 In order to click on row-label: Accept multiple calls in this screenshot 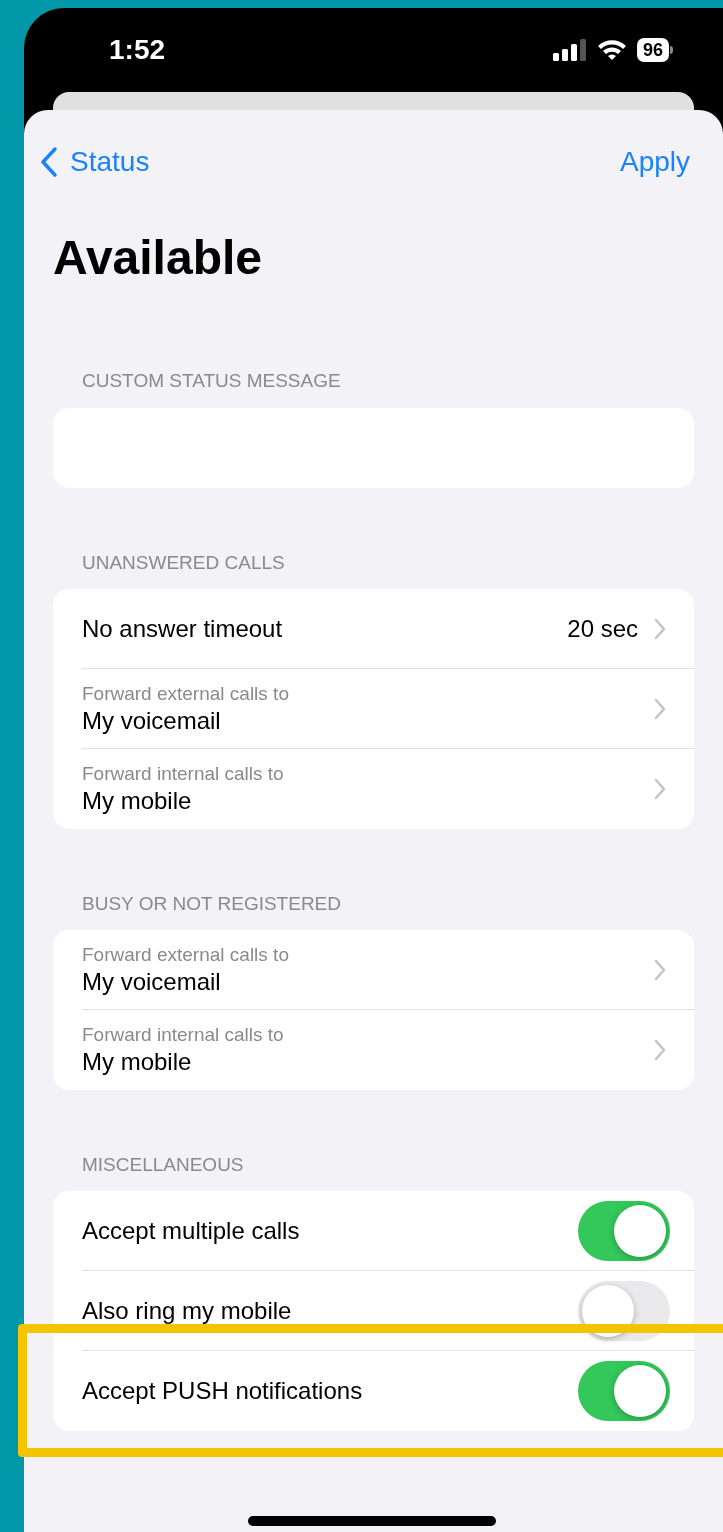, I will do `click(191, 1230)`.